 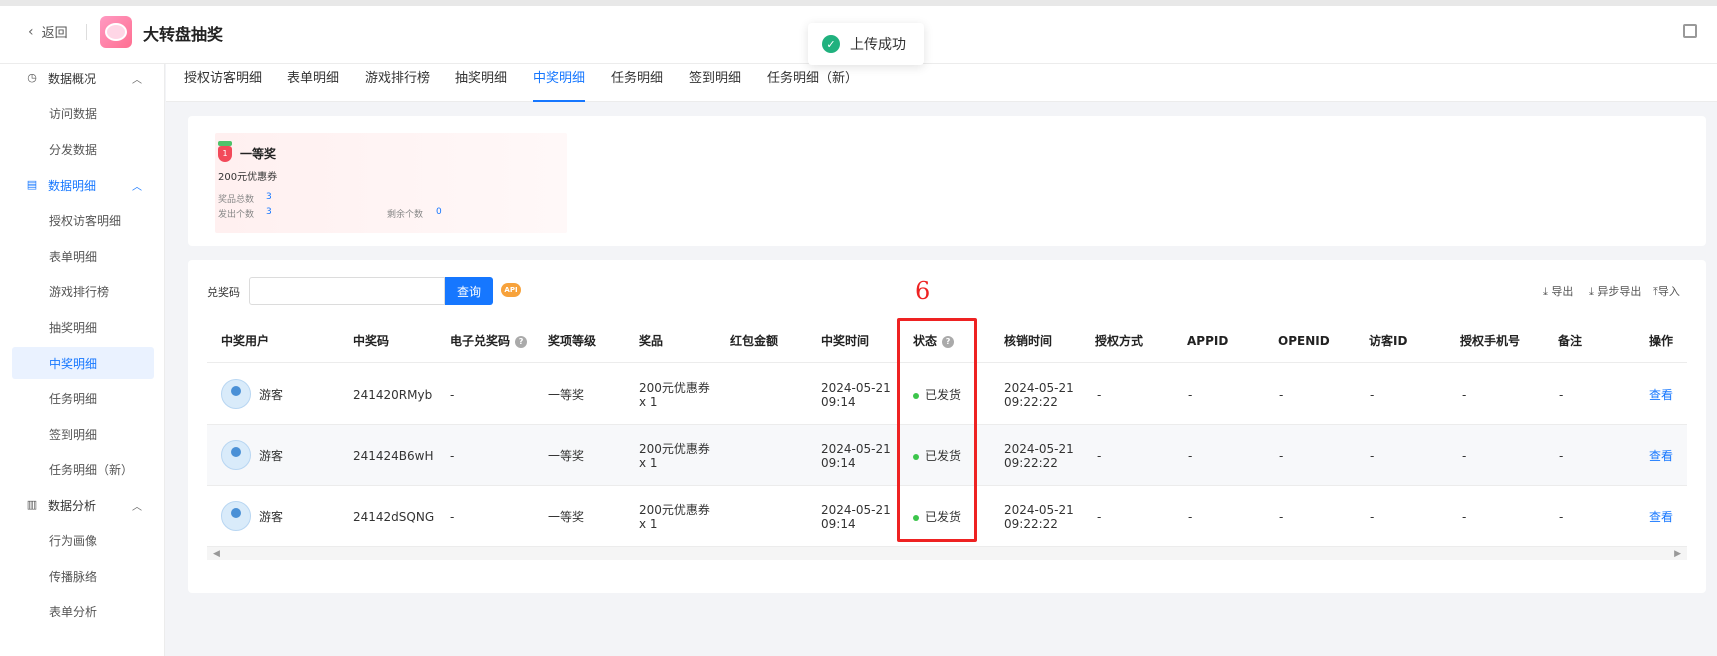 What do you see at coordinates (1561, 456) in the screenshot?
I see `cell-note: -` at bounding box center [1561, 456].